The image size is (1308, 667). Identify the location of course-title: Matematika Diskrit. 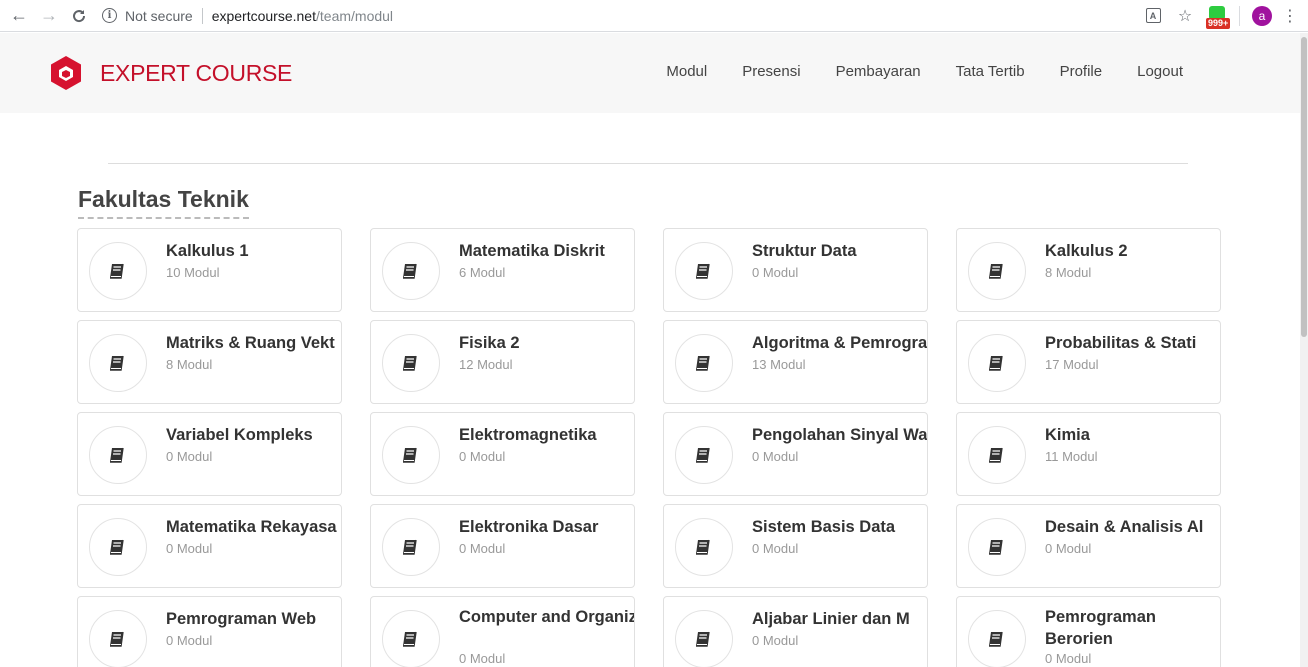
(532, 251).